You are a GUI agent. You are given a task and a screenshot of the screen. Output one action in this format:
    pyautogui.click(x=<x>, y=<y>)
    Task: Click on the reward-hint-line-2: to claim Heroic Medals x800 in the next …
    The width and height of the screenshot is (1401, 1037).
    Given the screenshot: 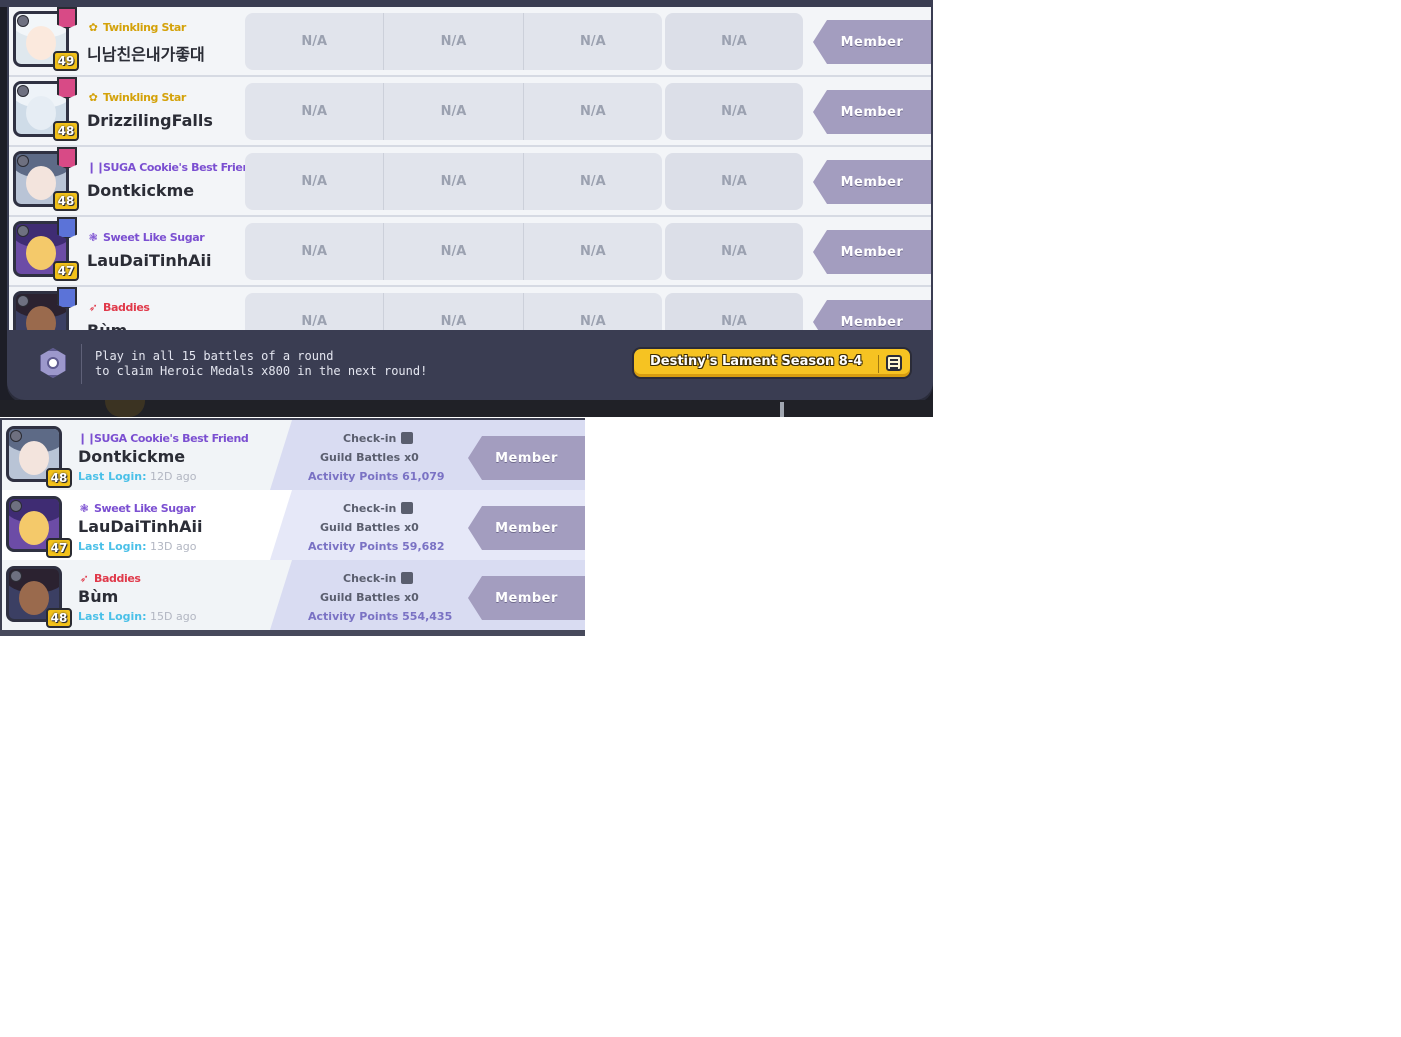 What is the action you would take?
    pyautogui.click(x=261, y=371)
    